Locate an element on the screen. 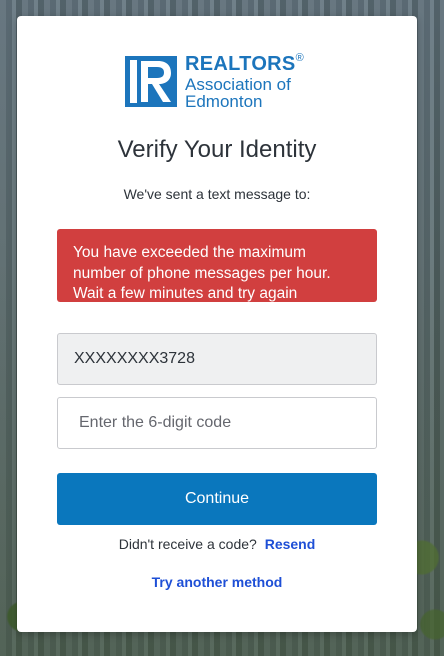  page-subtitle: We've sent a text message to: is located at coordinates (217, 194).